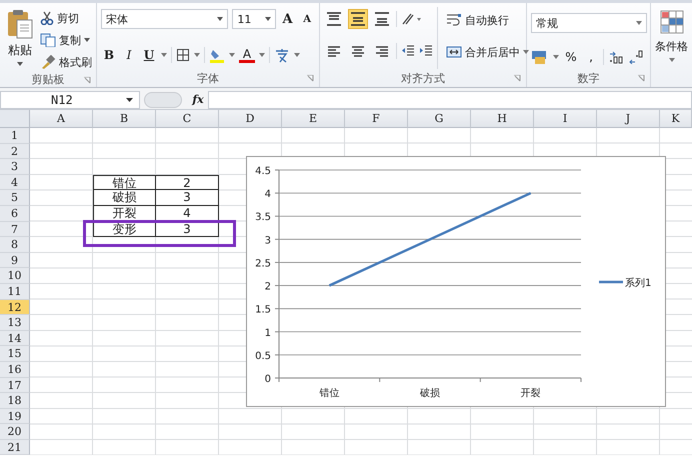  I want to click on row-header: 14, so click(15, 338).